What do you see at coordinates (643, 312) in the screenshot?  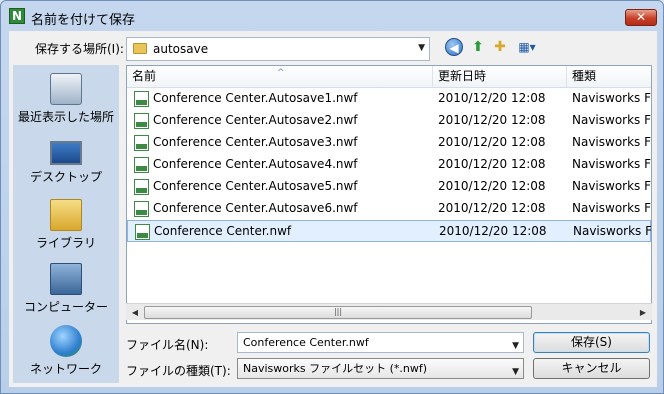 I see `scroll-right-icon: ▶` at bounding box center [643, 312].